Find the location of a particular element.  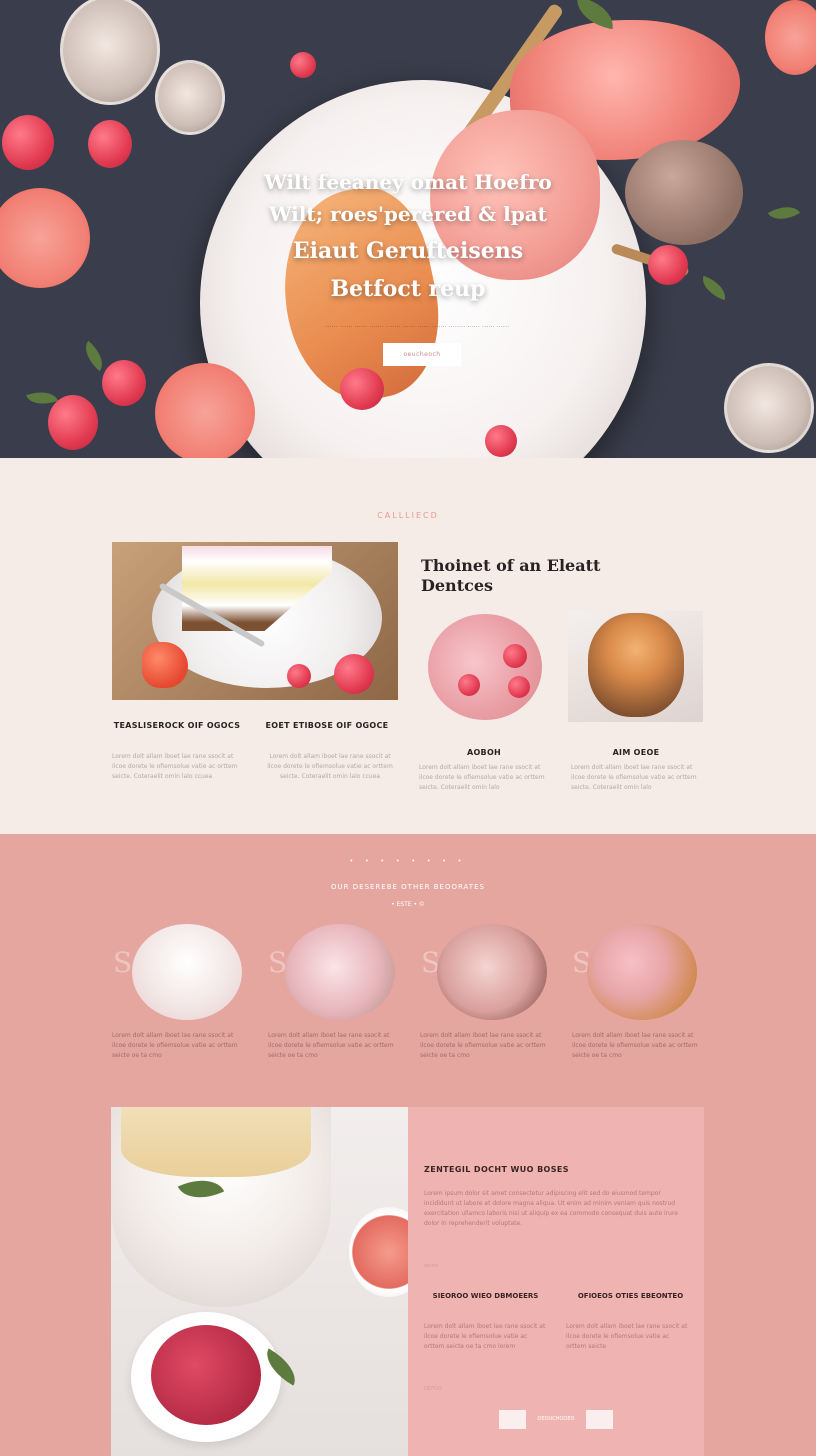

bread-image is located at coordinates (216, 1142).